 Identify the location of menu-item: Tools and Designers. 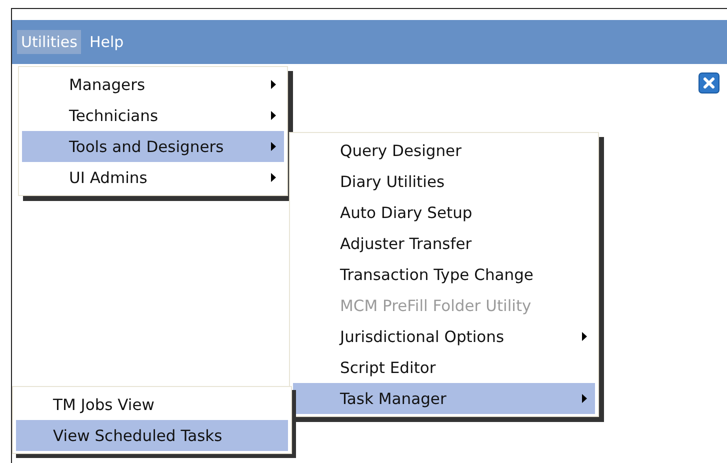
(153, 146).